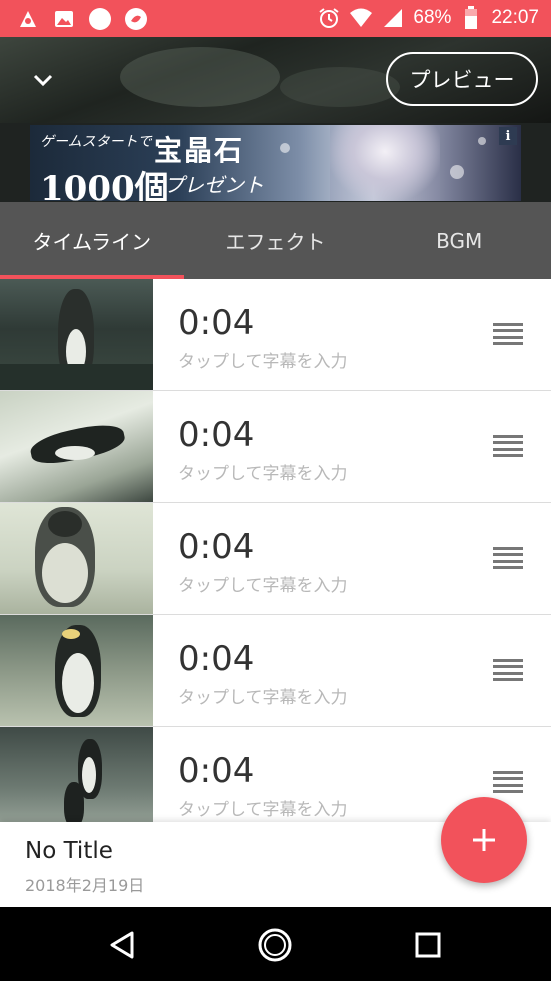  What do you see at coordinates (100, 19) in the screenshot?
I see `circle-icon` at bounding box center [100, 19].